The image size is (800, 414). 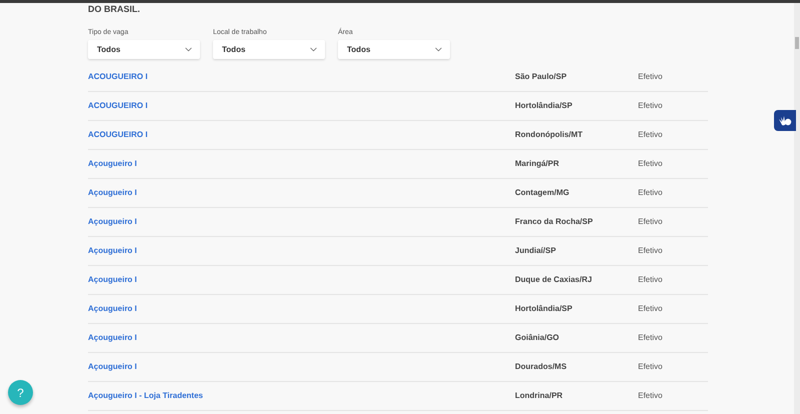 I want to click on page-heading: DO BRASIL., so click(x=115, y=8).